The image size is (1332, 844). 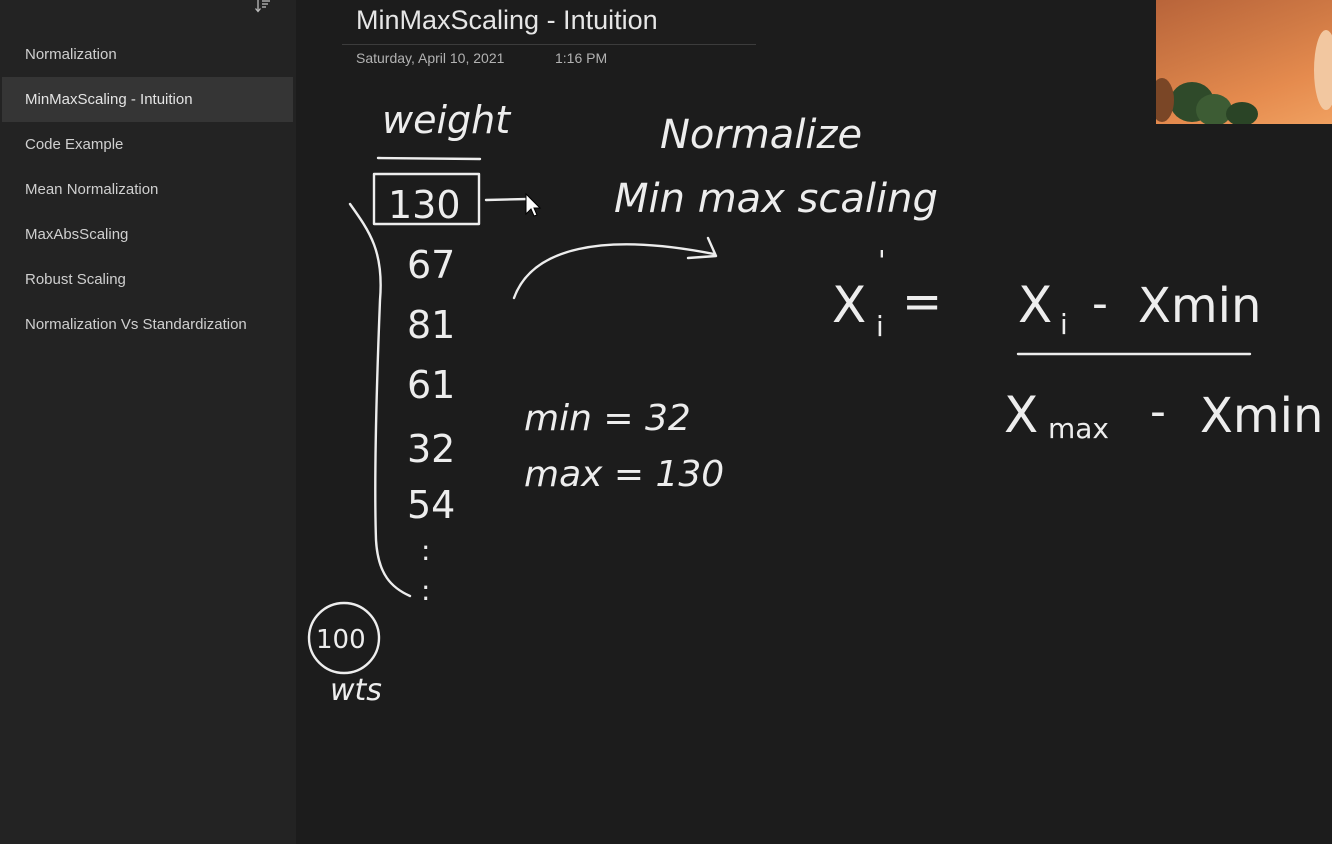 What do you see at coordinates (431, 325) in the screenshot?
I see `ink-value: 81` at bounding box center [431, 325].